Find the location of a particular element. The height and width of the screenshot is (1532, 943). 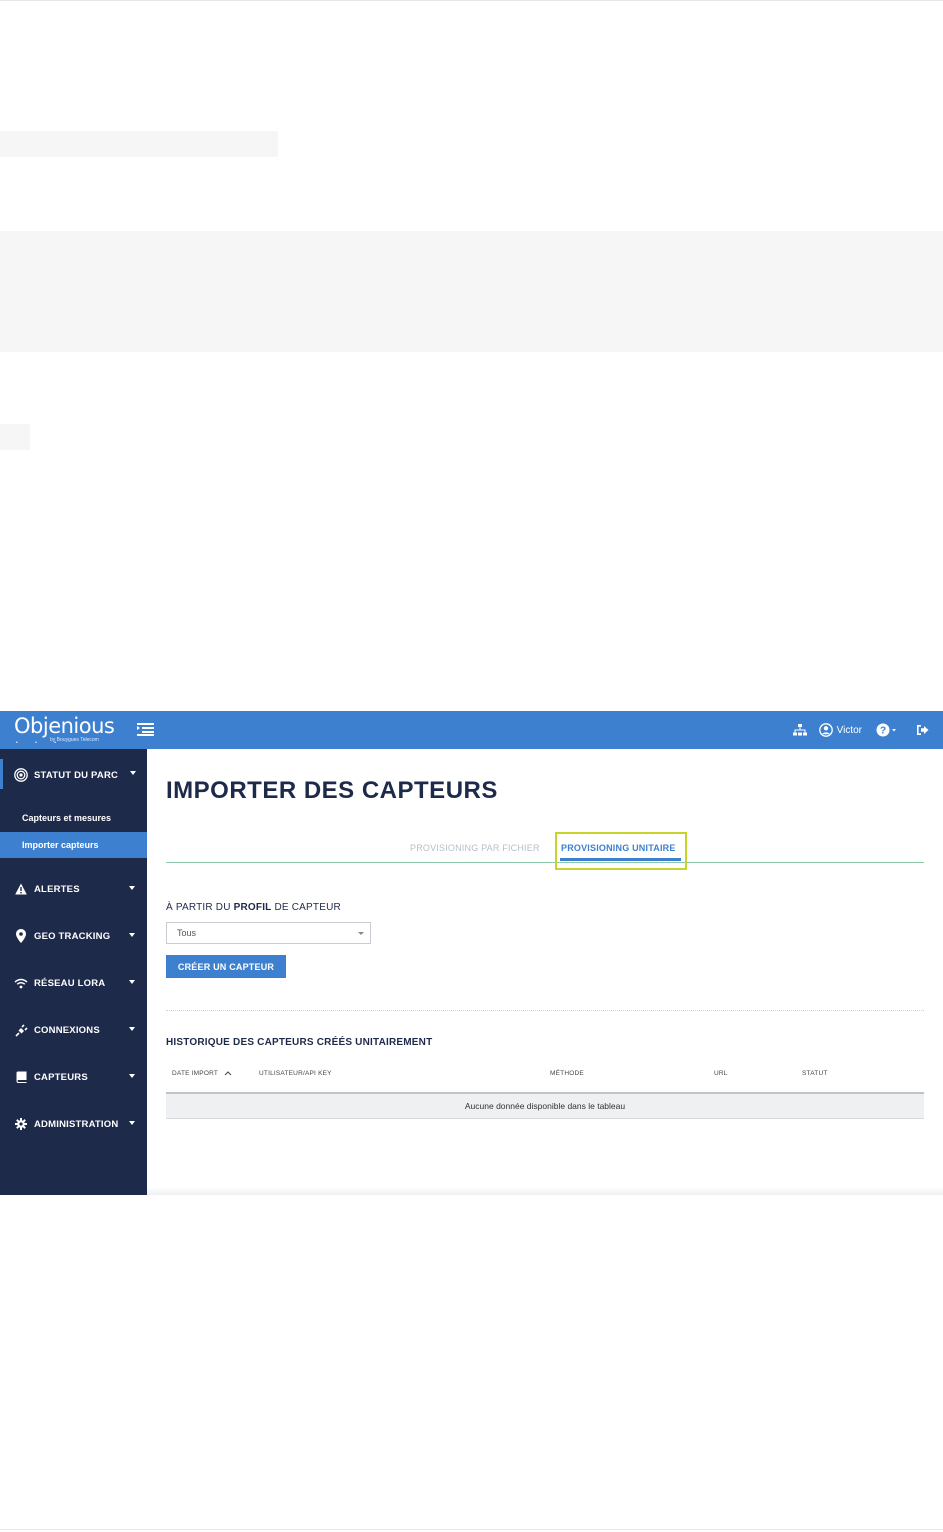

book-icon is located at coordinates (21, 1077).